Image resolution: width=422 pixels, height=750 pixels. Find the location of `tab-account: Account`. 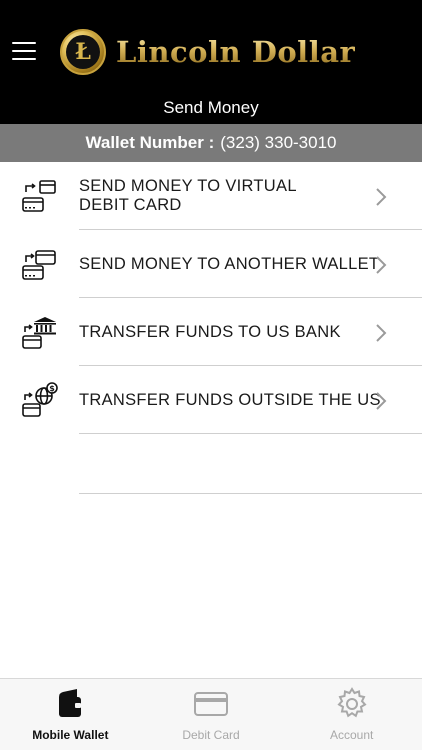

tab-account: Account is located at coordinates (351, 714).